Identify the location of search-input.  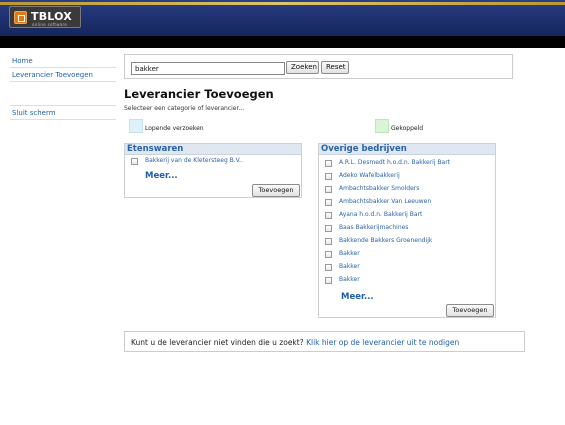
(208, 68).